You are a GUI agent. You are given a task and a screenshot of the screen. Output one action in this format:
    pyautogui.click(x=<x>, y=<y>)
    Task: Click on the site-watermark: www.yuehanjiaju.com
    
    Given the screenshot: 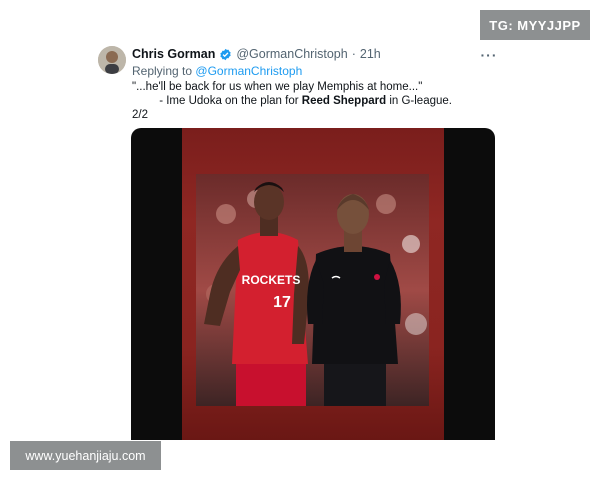 What is the action you would take?
    pyautogui.click(x=85, y=455)
    